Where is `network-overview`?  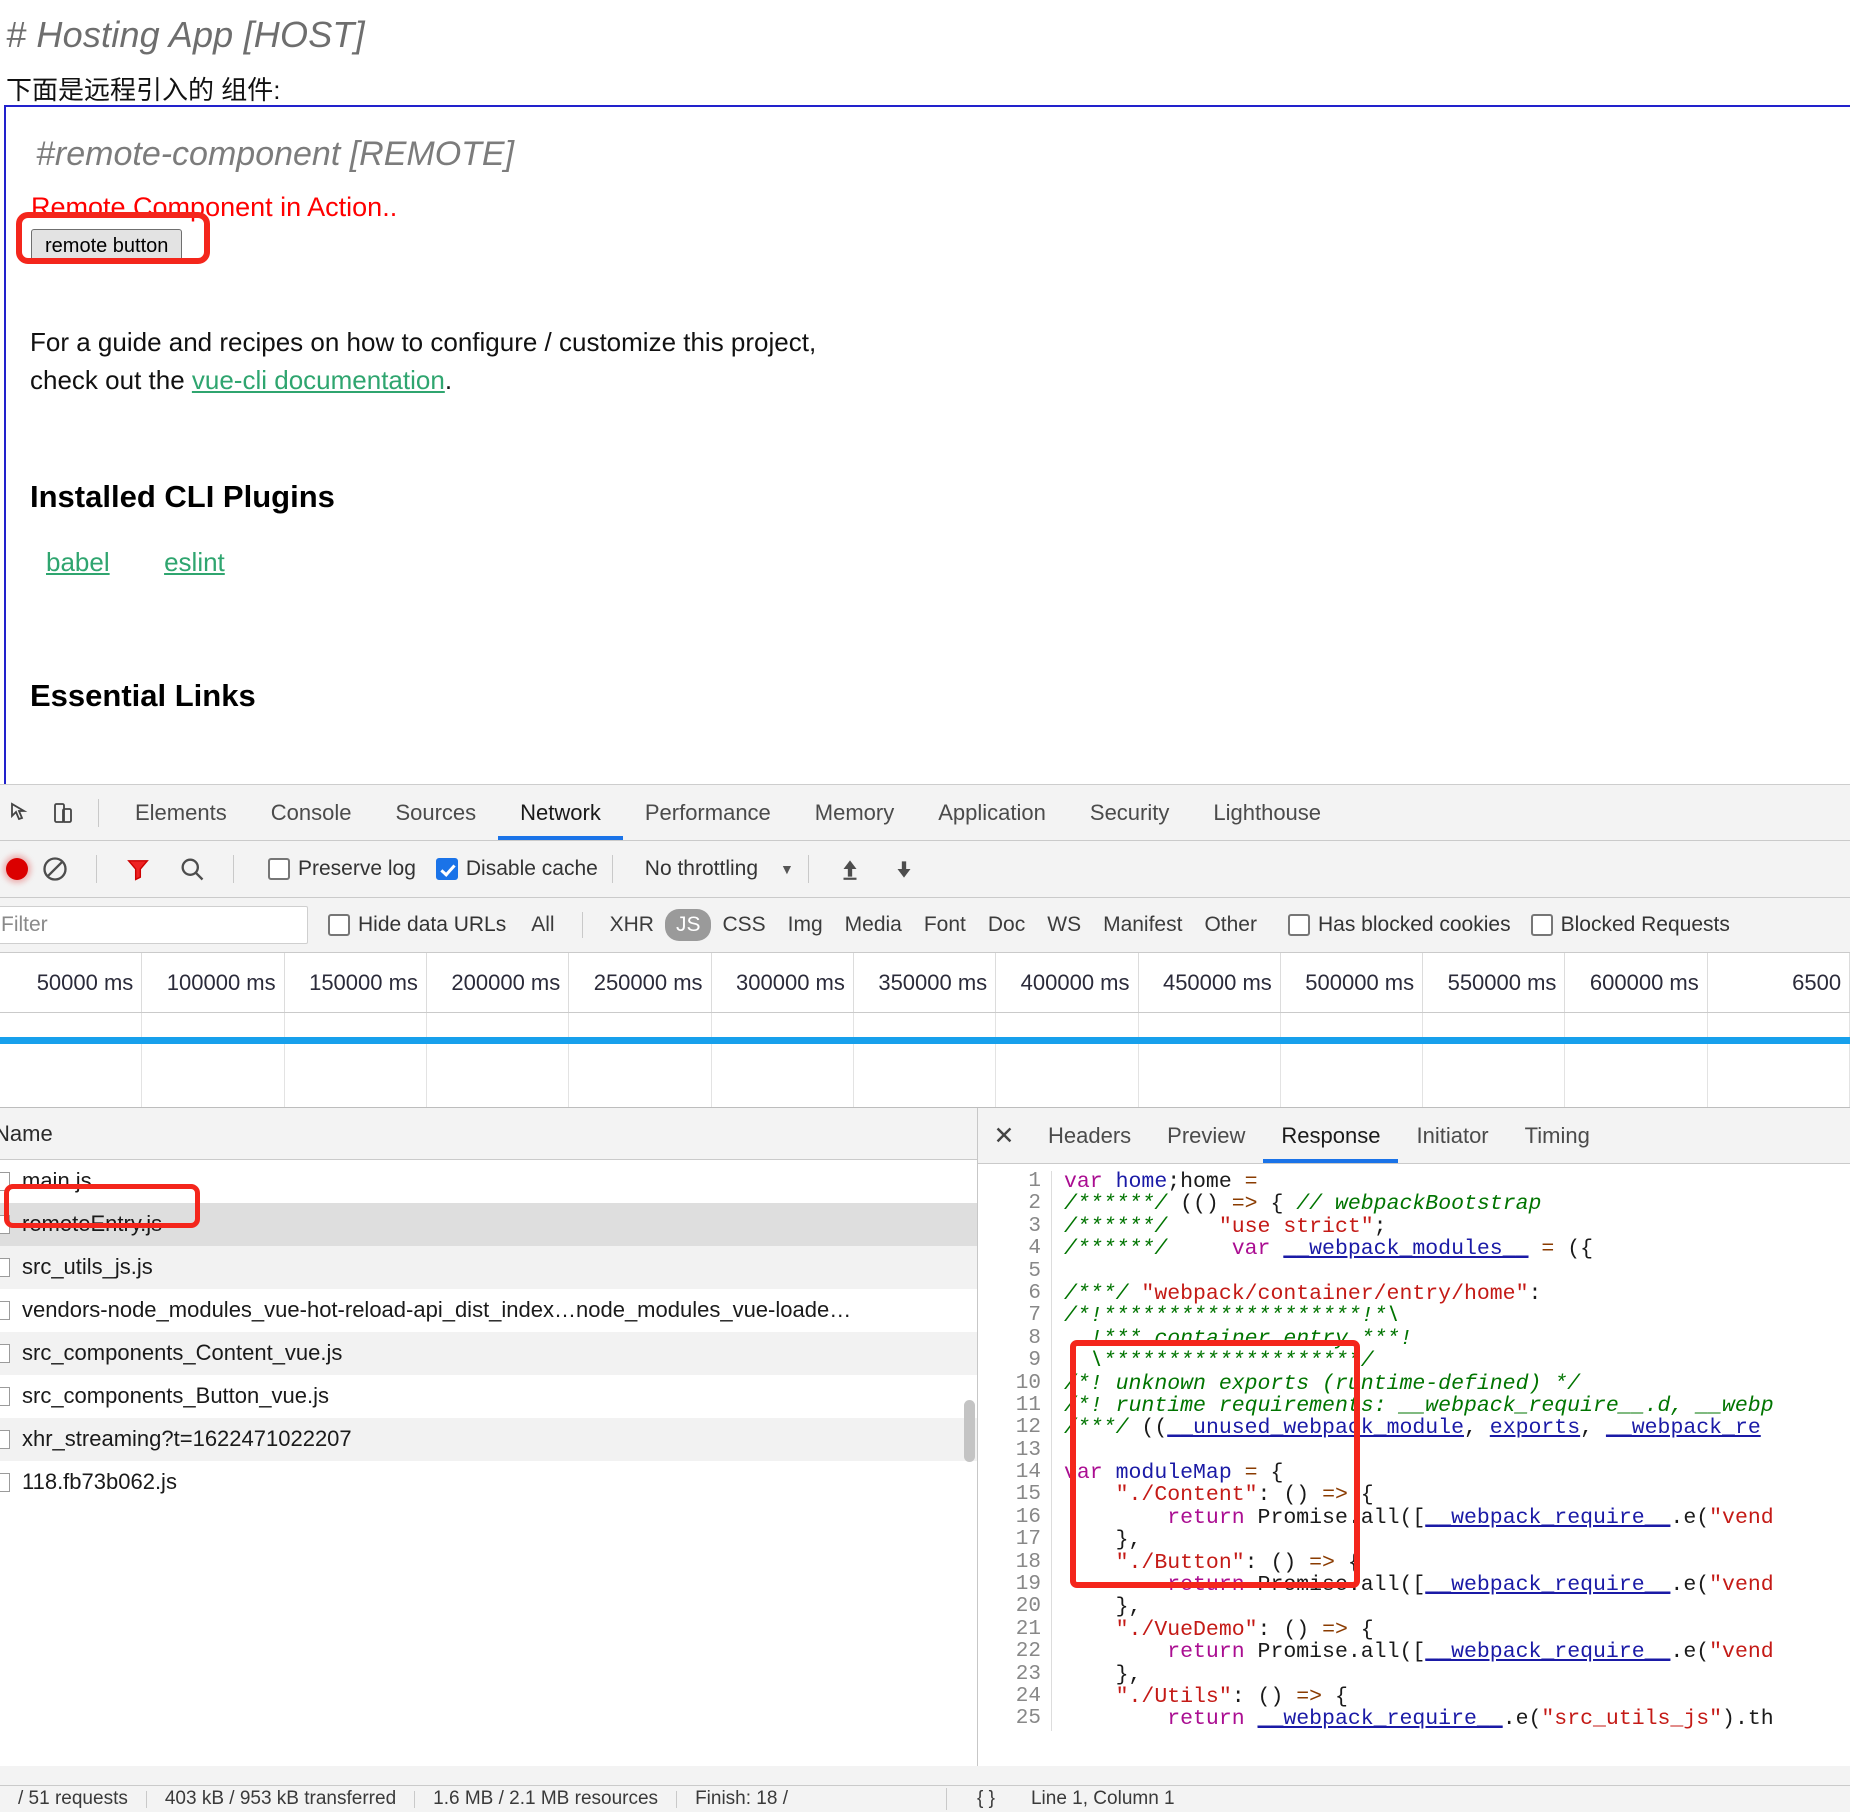
network-overview is located at coordinates (925, 1060).